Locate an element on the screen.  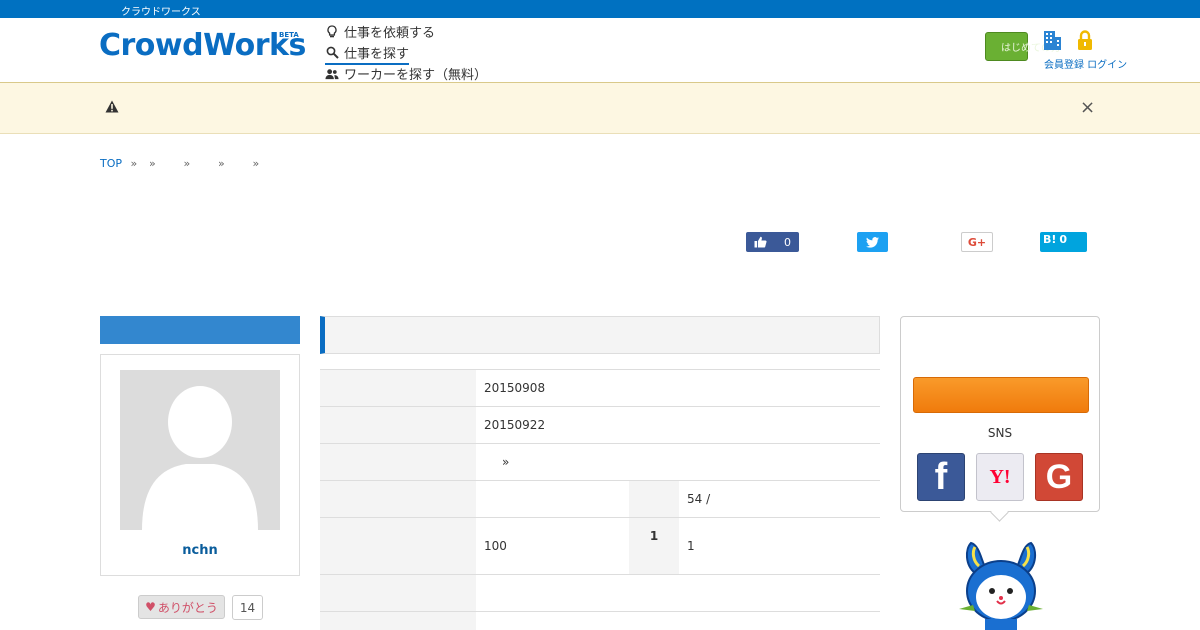
detail-row-value: 100 is located at coordinates (495, 546).